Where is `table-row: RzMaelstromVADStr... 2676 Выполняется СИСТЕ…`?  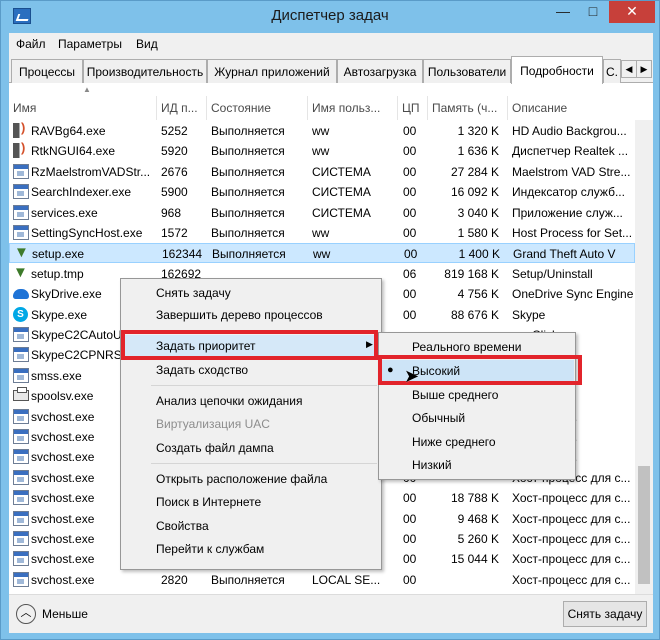
table-row: RzMaelstromVADStr... 2676 Выполняется СИСТЕ… is located at coordinates (322, 172).